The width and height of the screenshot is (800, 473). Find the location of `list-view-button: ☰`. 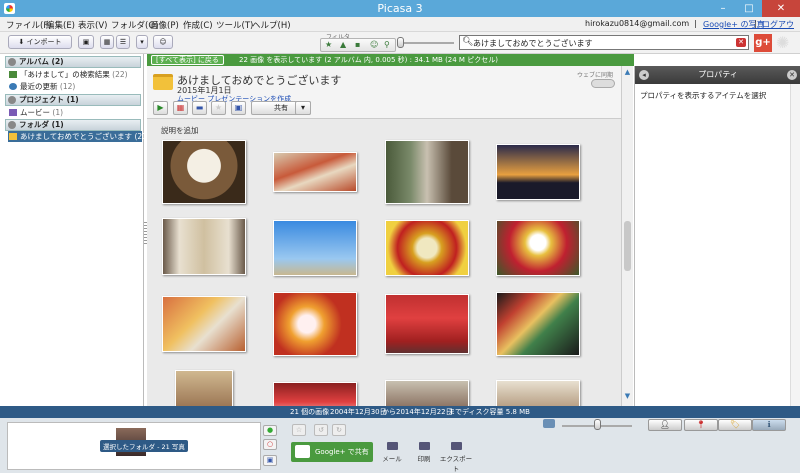

list-view-button: ☰ is located at coordinates (123, 42).